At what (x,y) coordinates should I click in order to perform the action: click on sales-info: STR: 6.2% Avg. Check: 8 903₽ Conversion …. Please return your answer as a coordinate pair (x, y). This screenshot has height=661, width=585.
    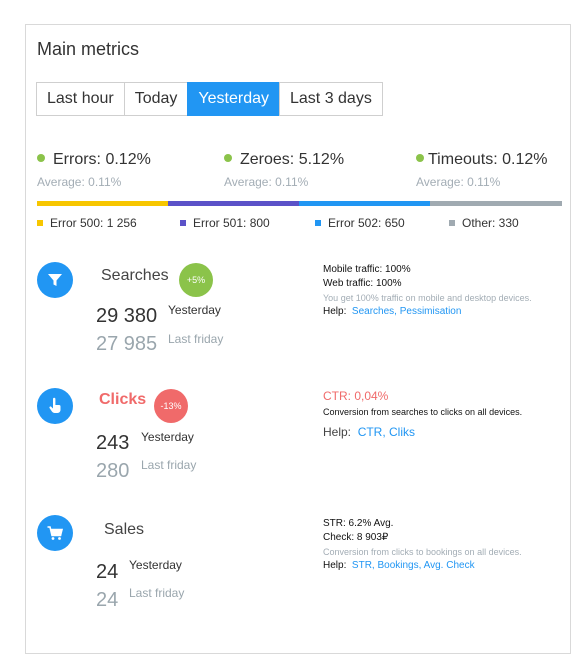
    Looking at the image, I should click on (422, 545).